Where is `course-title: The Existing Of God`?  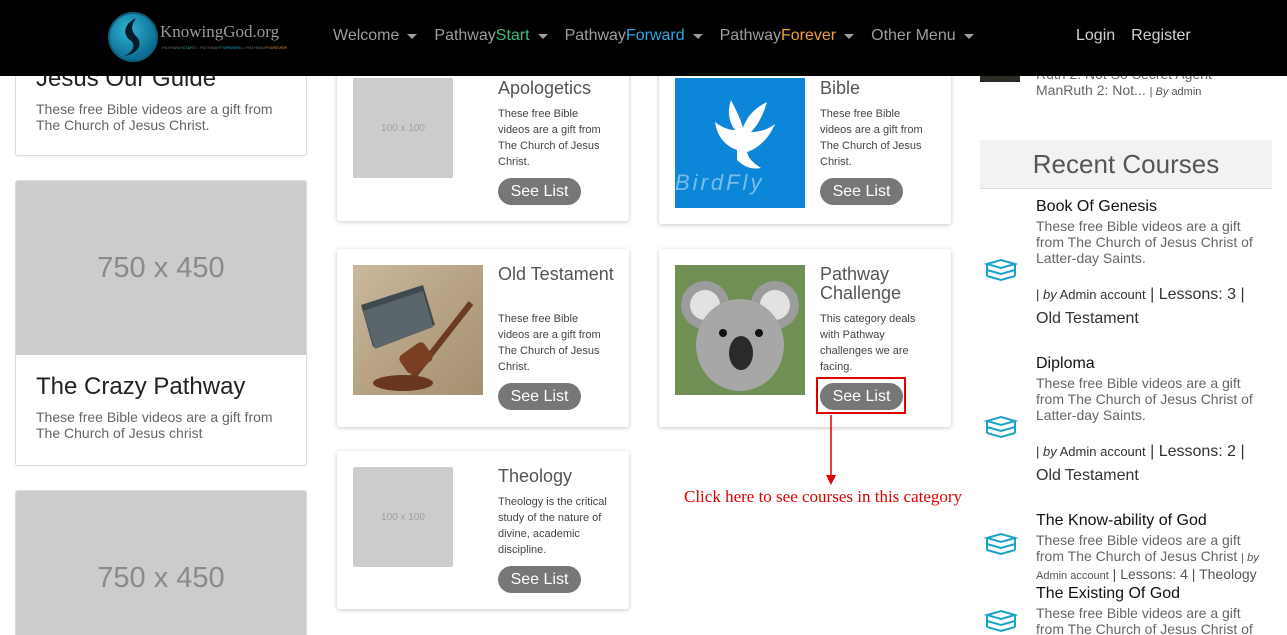
course-title: The Existing Of God is located at coordinates (1108, 594).